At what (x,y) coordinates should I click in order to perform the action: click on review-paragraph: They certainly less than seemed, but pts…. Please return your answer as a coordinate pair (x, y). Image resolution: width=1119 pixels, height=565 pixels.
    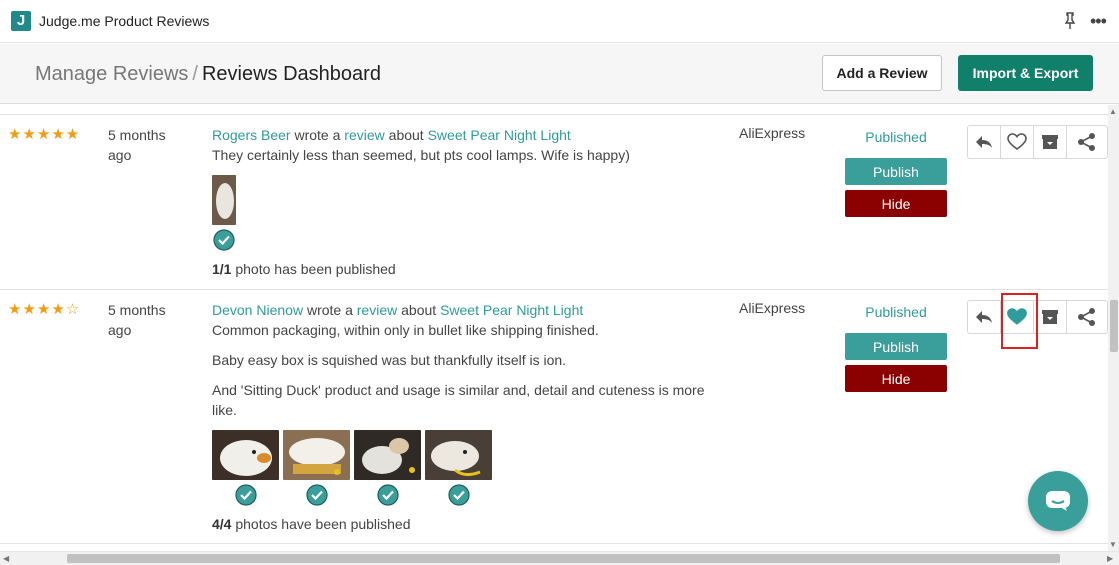
    Looking at the image, I should click on (421, 155).